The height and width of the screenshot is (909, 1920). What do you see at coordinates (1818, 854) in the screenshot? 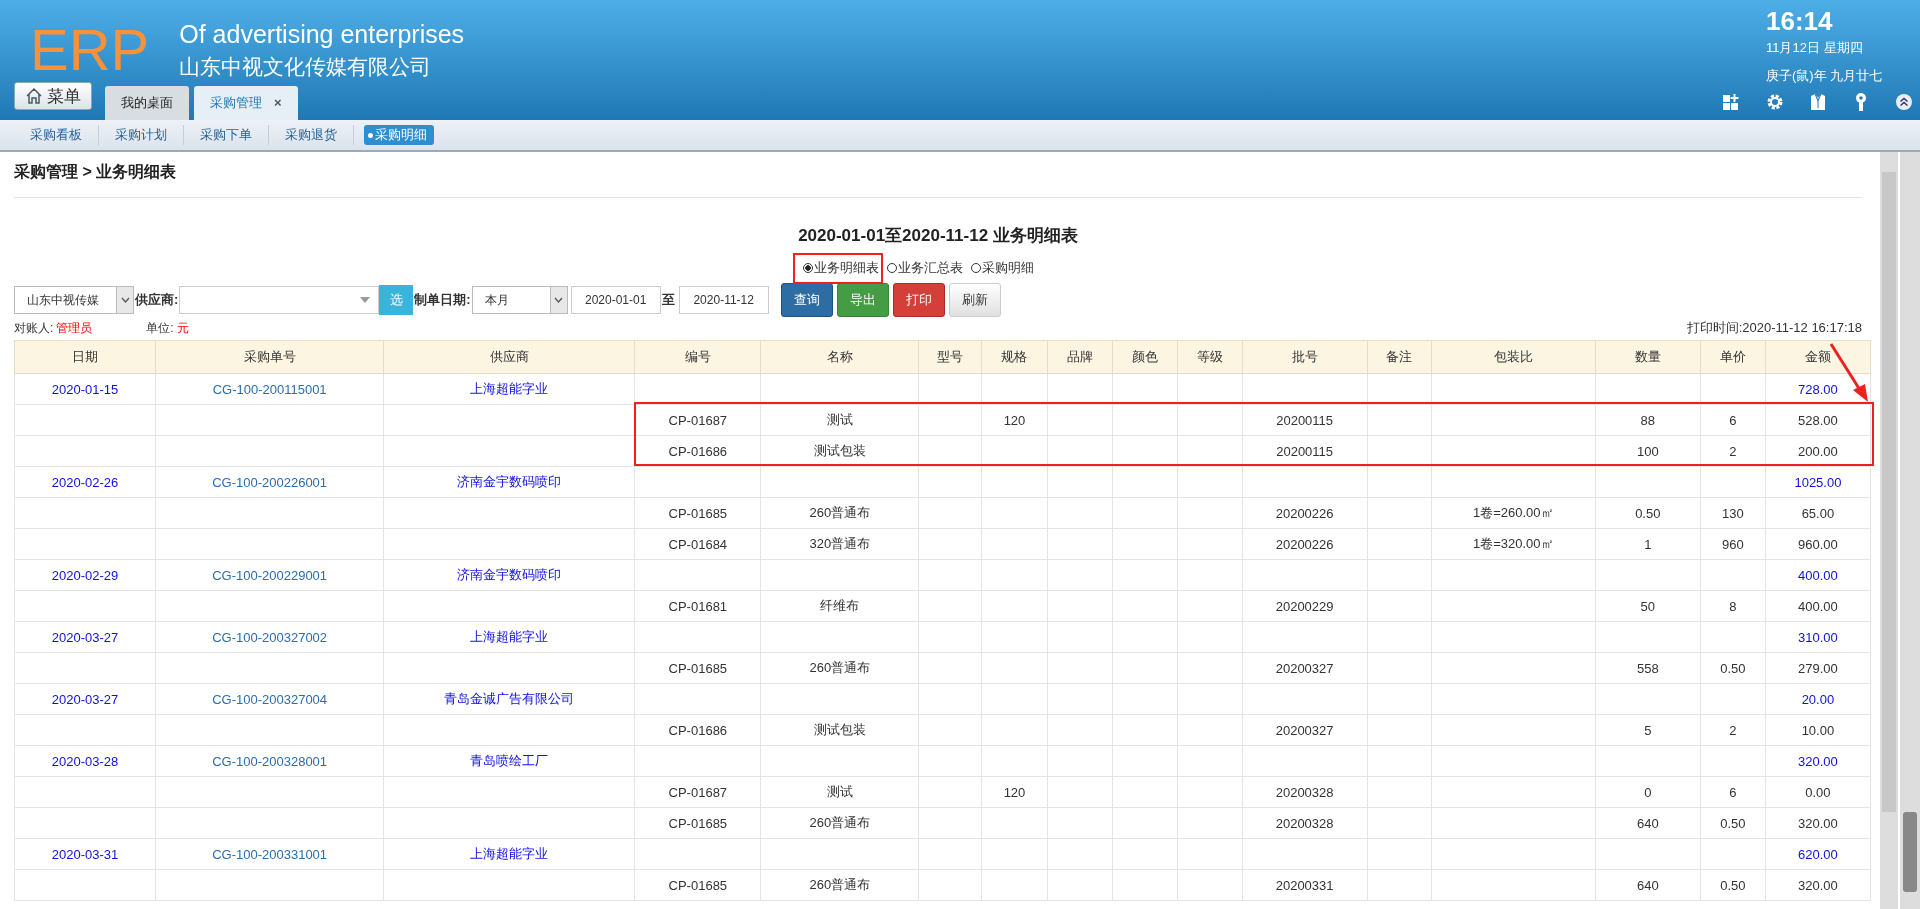
I see `table-cell: 620.00` at bounding box center [1818, 854].